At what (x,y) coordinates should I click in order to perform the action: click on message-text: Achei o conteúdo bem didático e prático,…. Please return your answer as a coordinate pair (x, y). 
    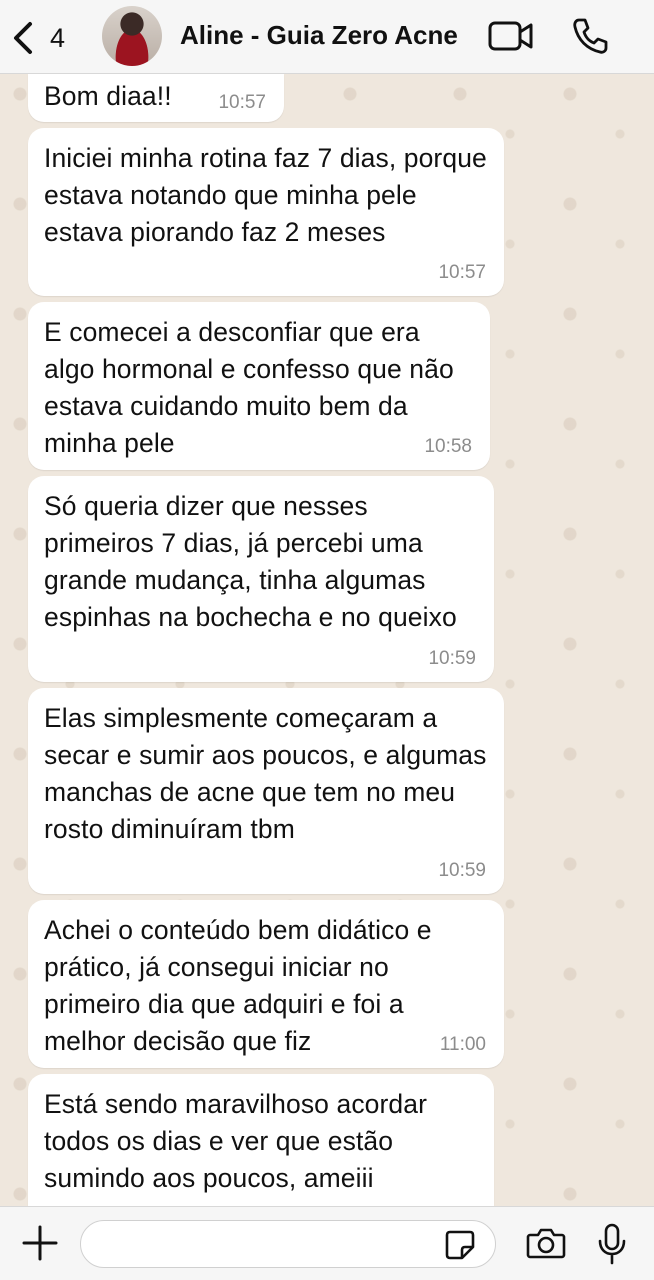
    Looking at the image, I should click on (238, 985).